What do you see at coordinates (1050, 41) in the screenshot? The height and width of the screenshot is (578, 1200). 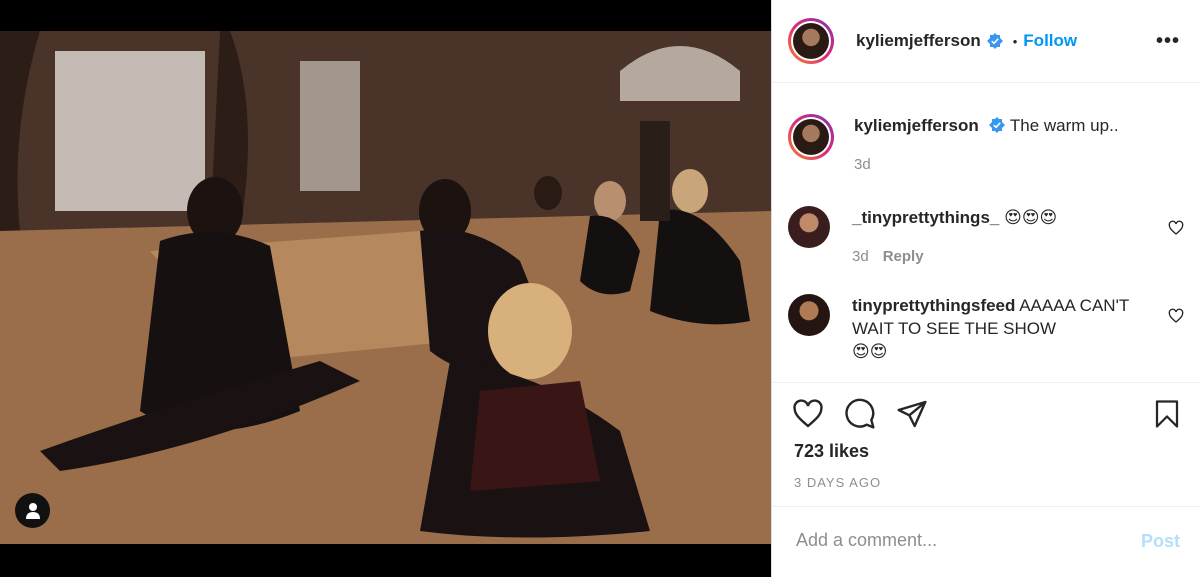 I see `follow-button: Follow` at bounding box center [1050, 41].